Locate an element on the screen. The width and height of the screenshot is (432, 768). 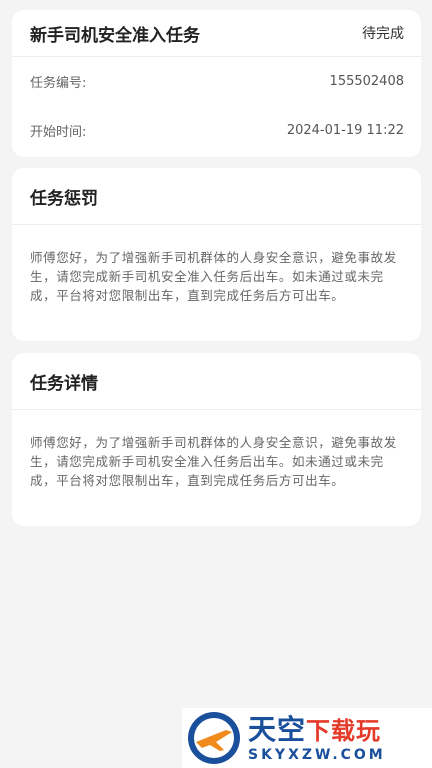
detail-title: 任务详情 is located at coordinates (64, 383).